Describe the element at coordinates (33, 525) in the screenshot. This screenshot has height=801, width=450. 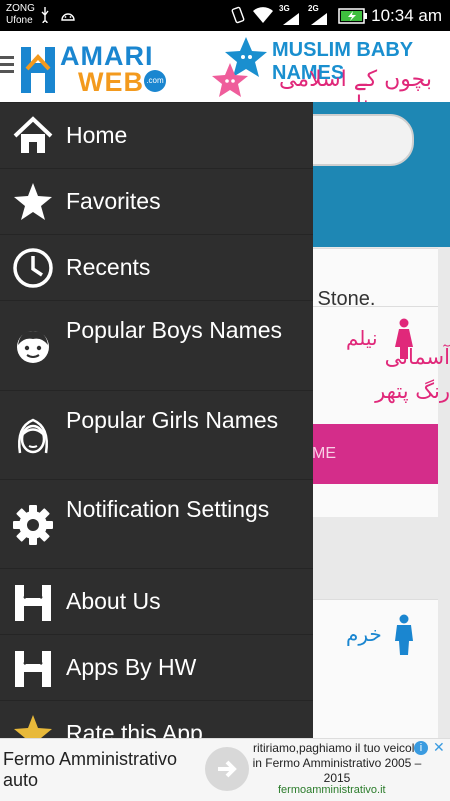
I see `gear-icon` at that location.